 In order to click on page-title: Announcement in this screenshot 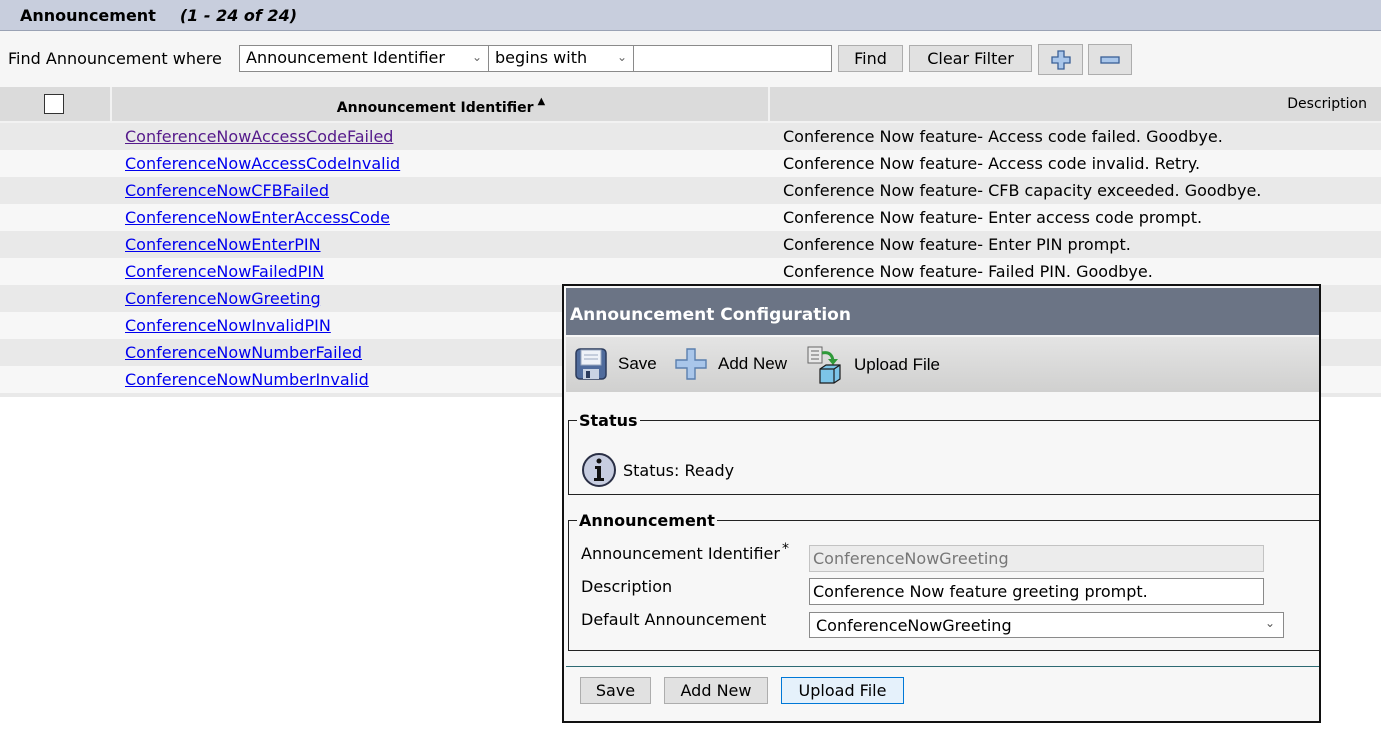, I will do `click(88, 15)`.